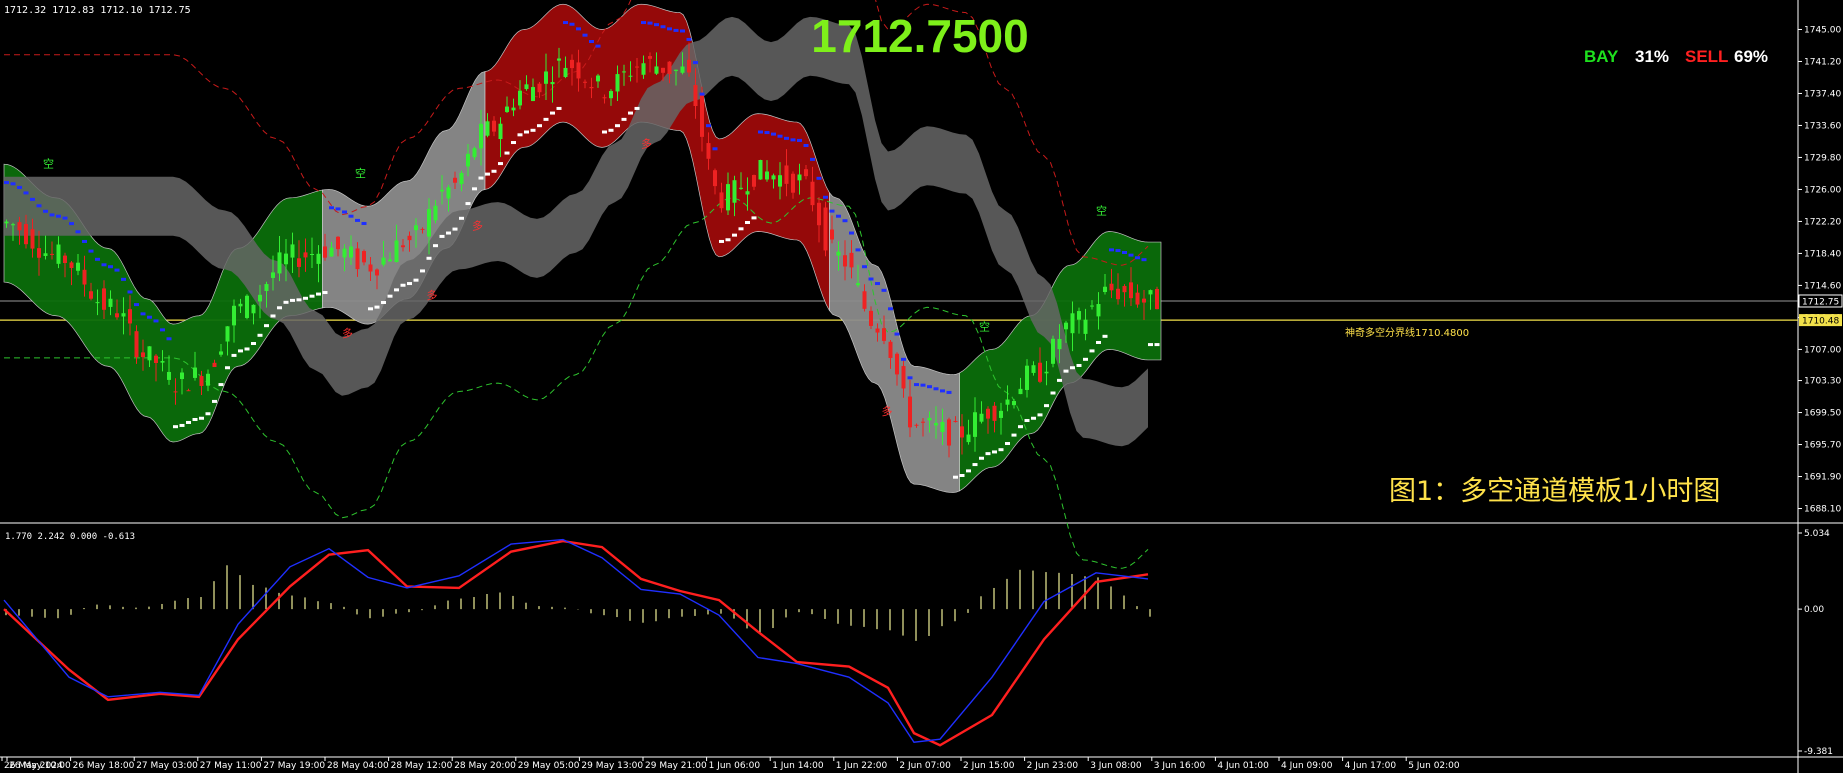  Describe the element at coordinates (984, 326) in the screenshot. I see `short-marker: 空` at that location.